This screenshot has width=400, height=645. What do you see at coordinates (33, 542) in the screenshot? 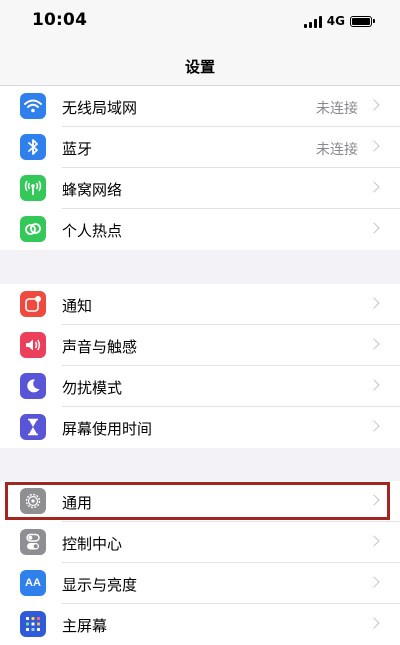
I see `toggles-icon` at bounding box center [33, 542].